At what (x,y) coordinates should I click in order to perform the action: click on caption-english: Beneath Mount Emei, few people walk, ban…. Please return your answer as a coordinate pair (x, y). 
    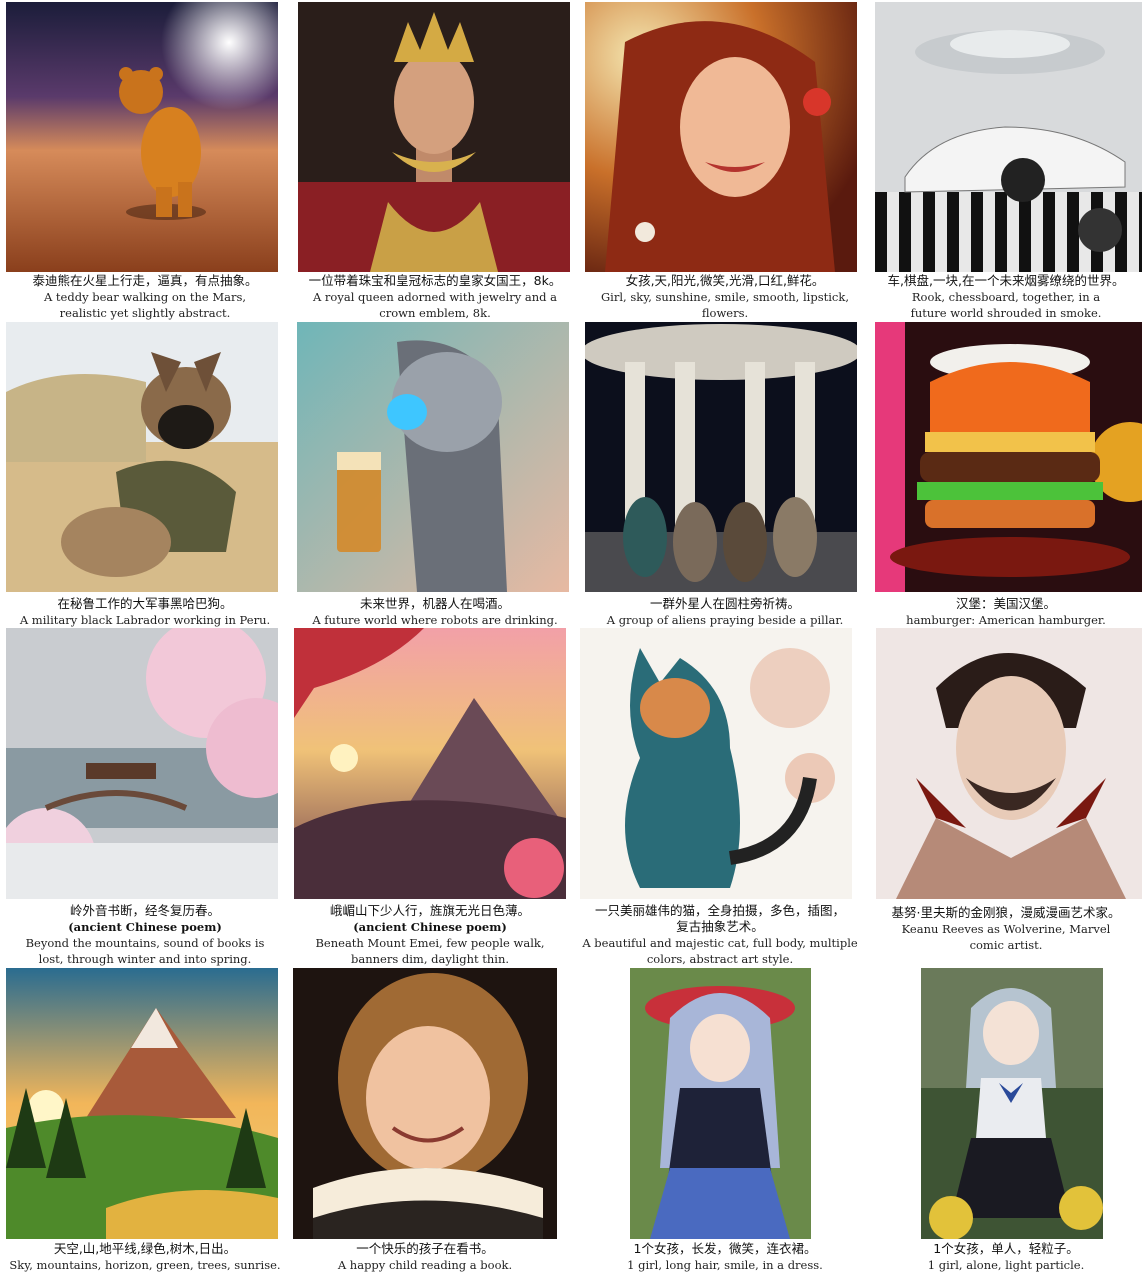
    Looking at the image, I should click on (430, 951).